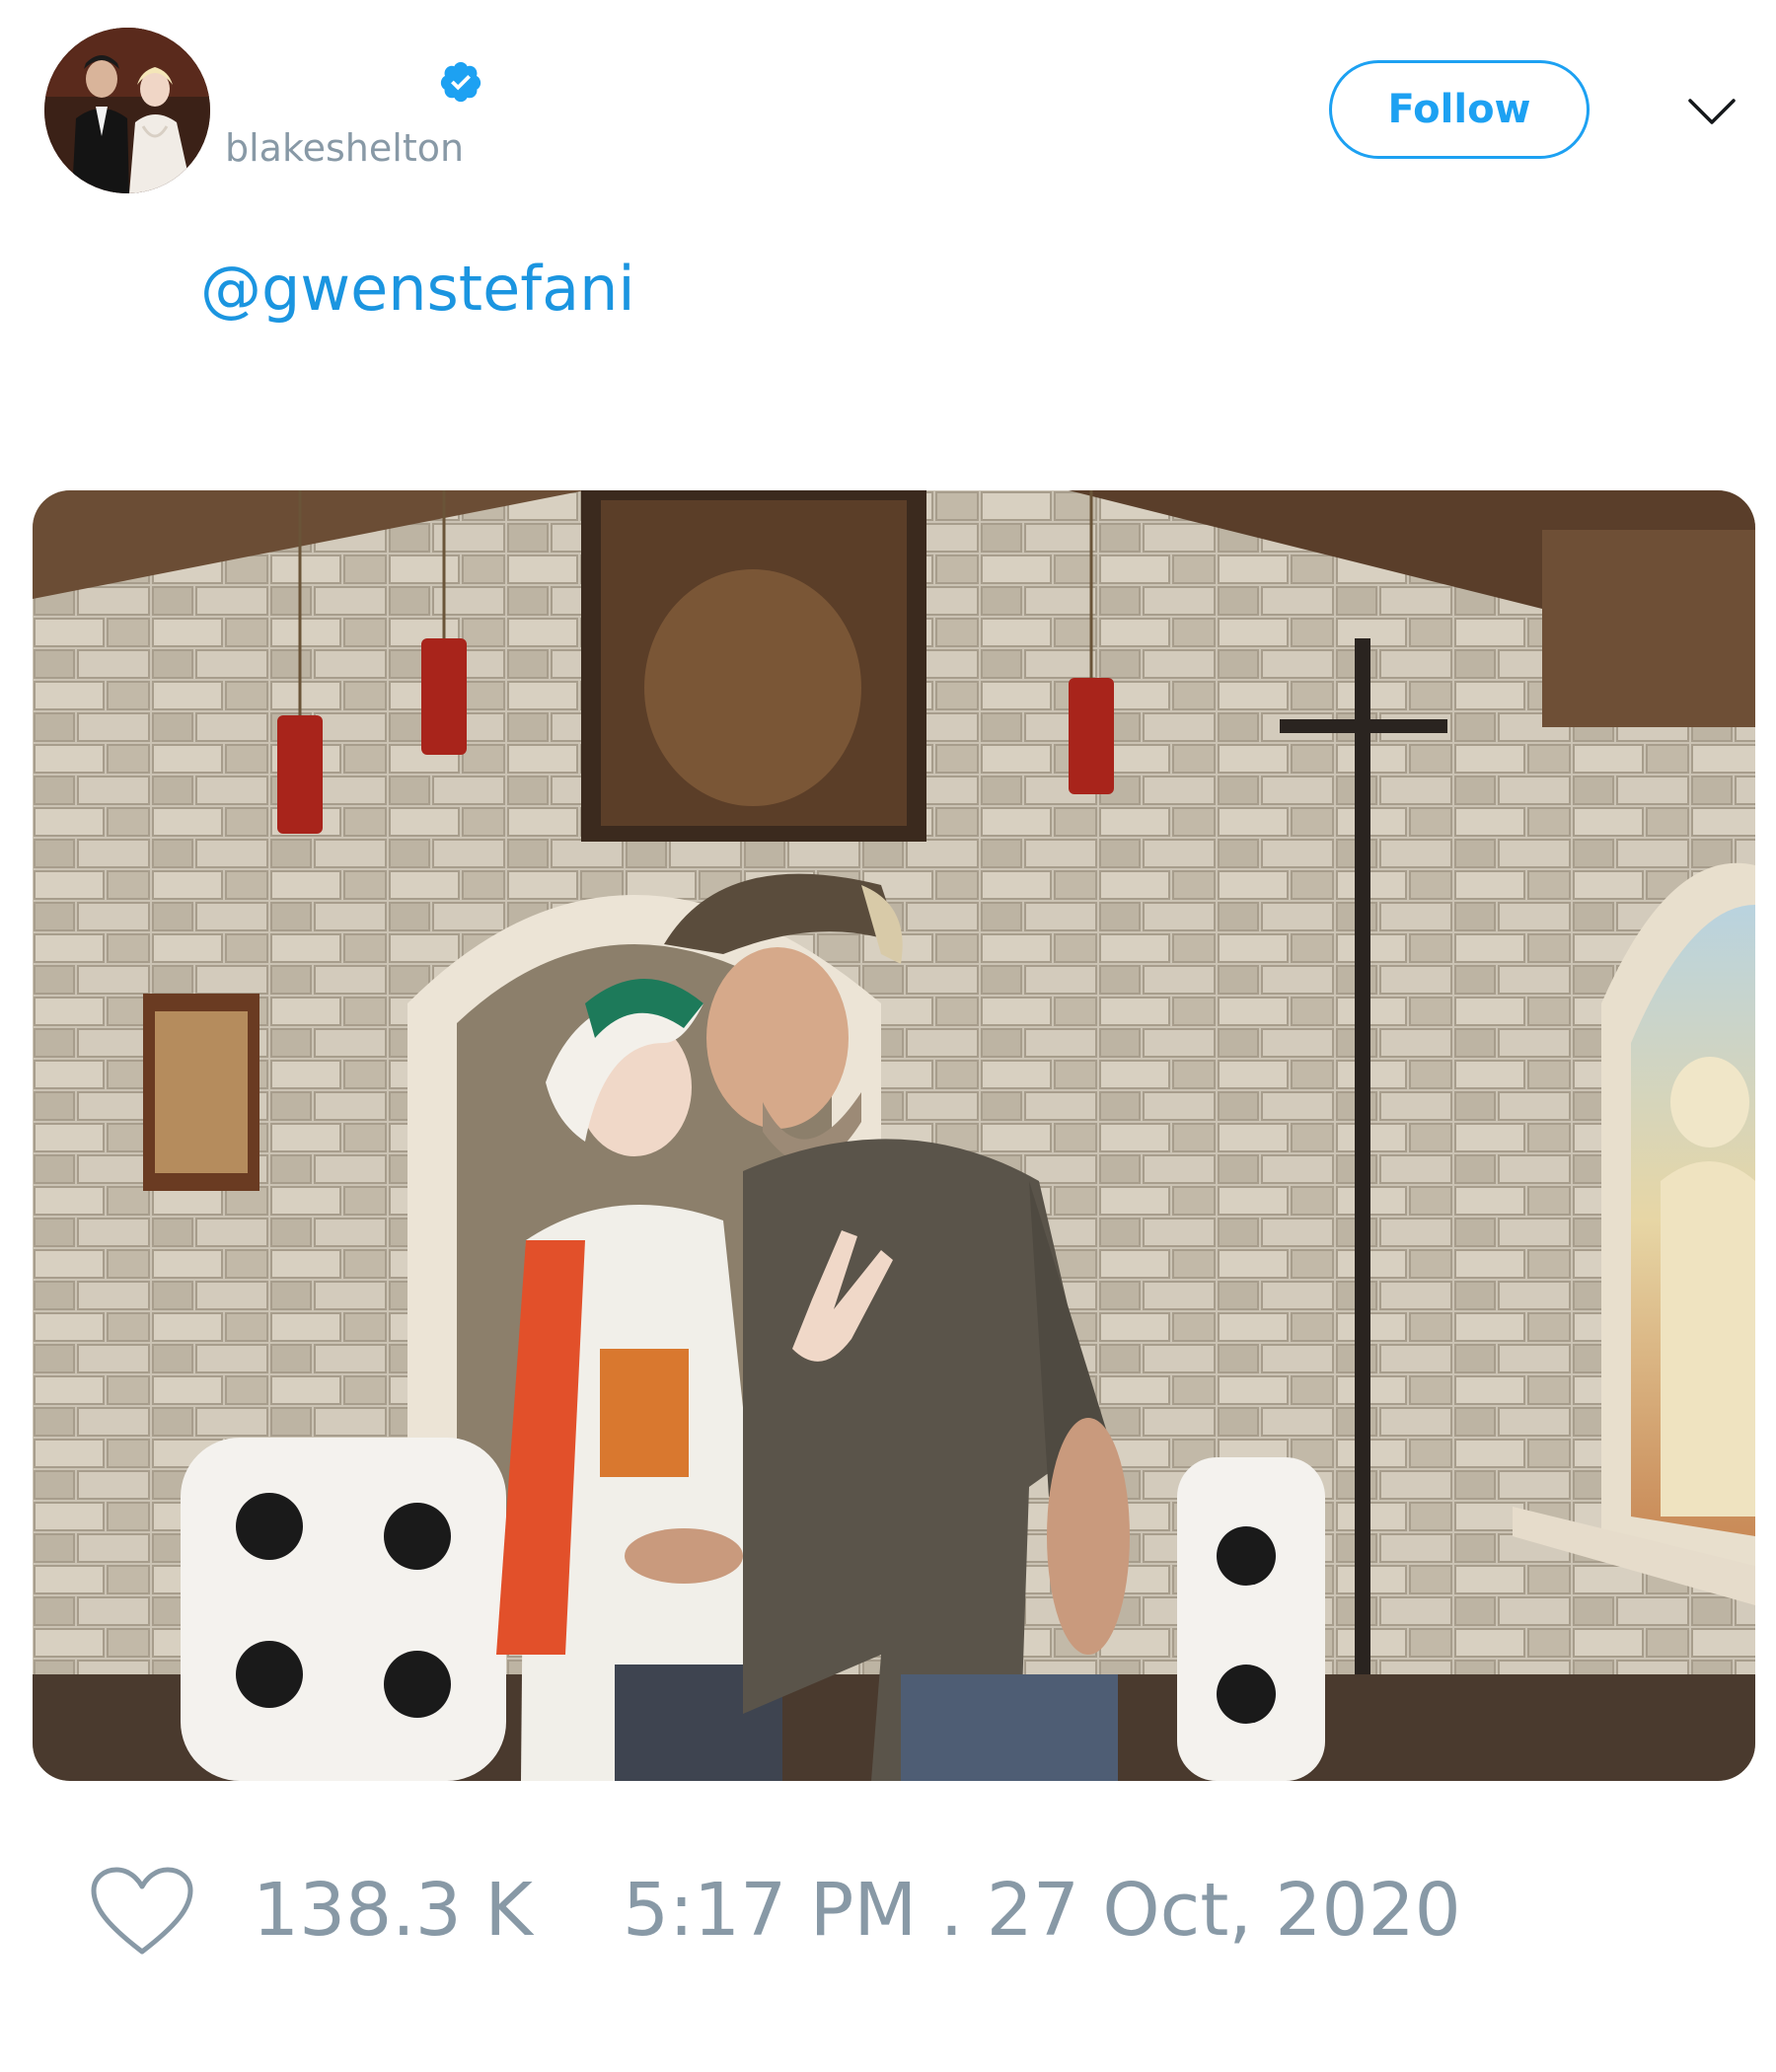  Describe the element at coordinates (418, 289) in the screenshot. I see `tweet-text-mention: @gwenstefani` at that location.